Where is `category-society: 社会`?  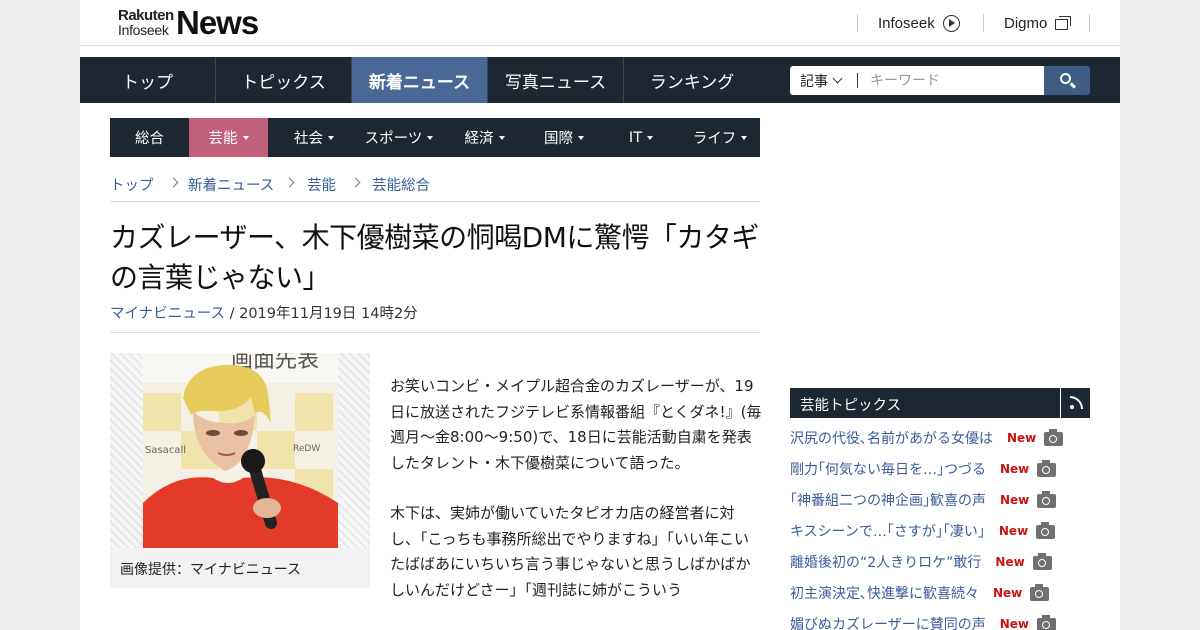
category-society: 社会 is located at coordinates (314, 137).